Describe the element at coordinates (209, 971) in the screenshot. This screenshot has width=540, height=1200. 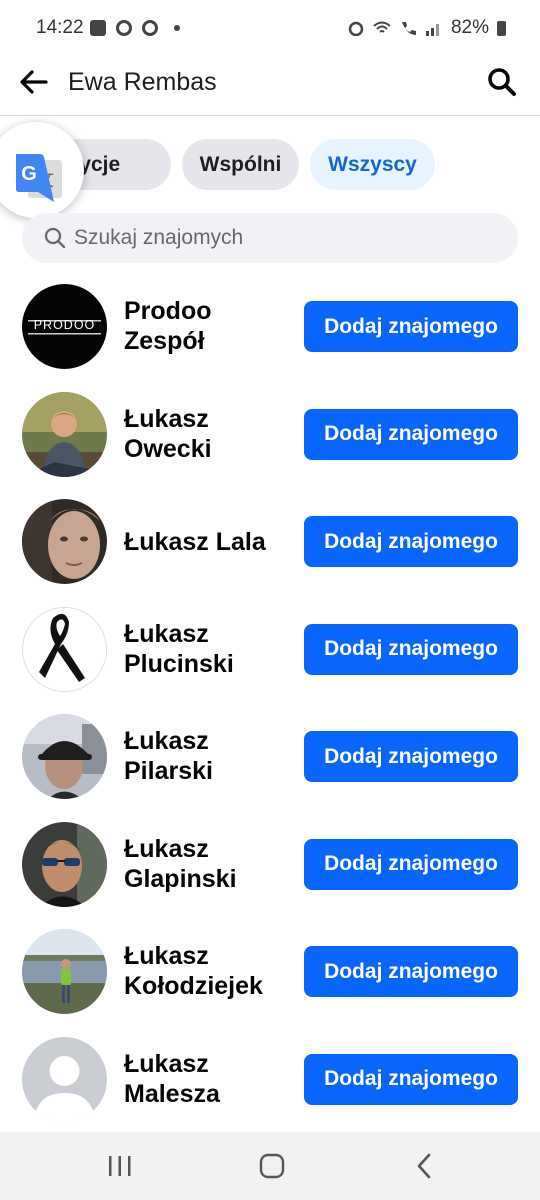
I see `friend-name: Łukasz Kołodziejek` at that location.